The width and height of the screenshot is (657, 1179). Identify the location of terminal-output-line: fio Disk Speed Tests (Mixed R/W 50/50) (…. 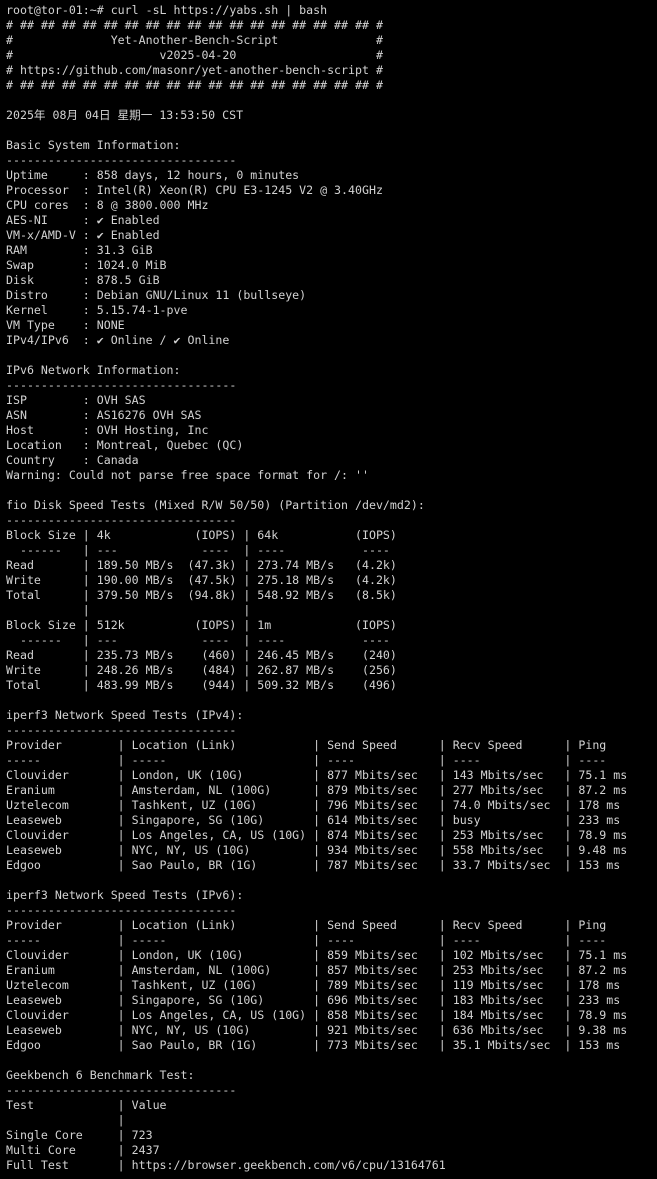
(215, 505).